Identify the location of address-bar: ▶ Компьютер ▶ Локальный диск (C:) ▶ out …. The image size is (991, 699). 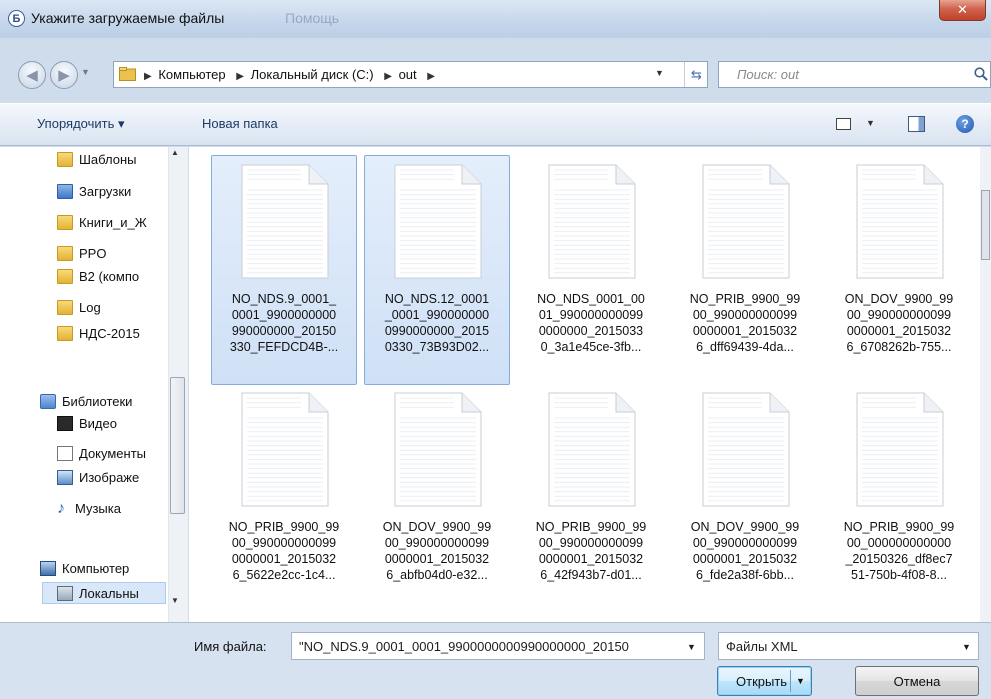
(410, 74).